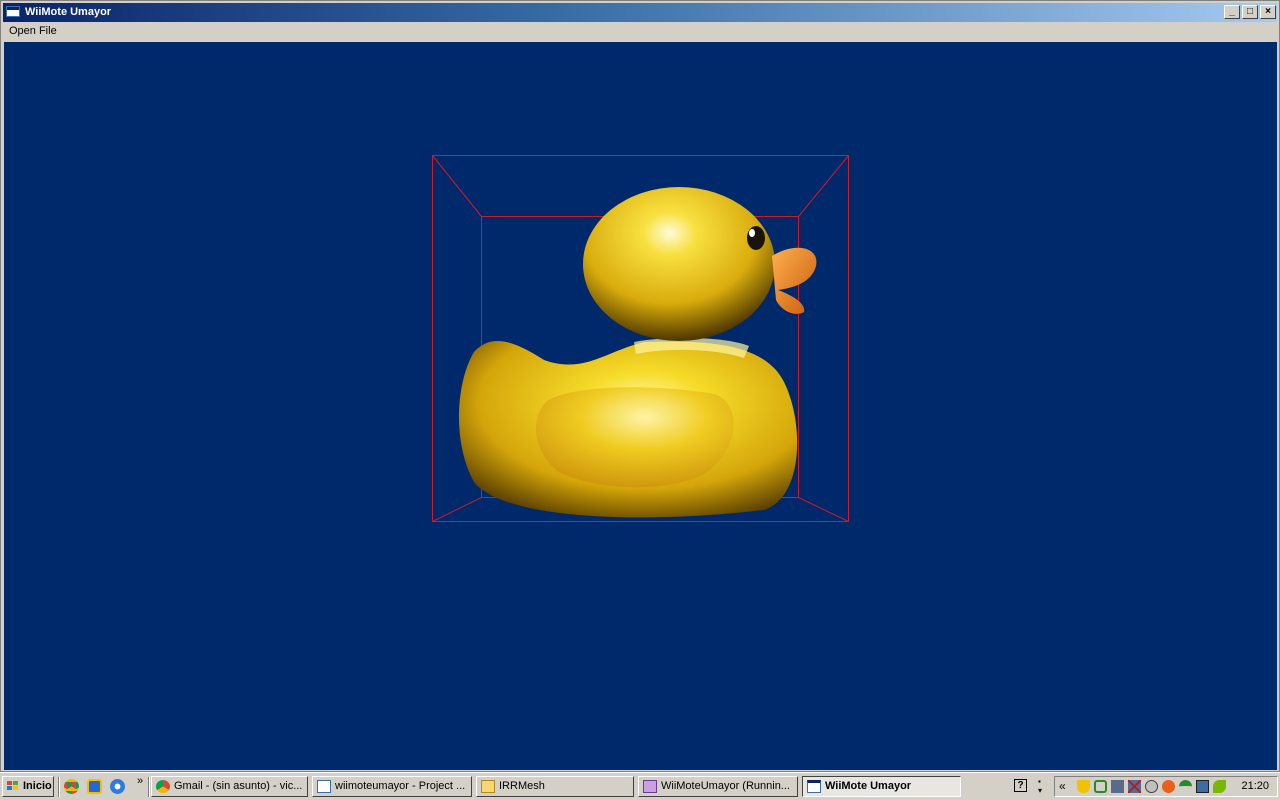  Describe the element at coordinates (640, 12) in the screenshot. I see `title-bar: WiiMote Umayor _ □ ×` at that location.